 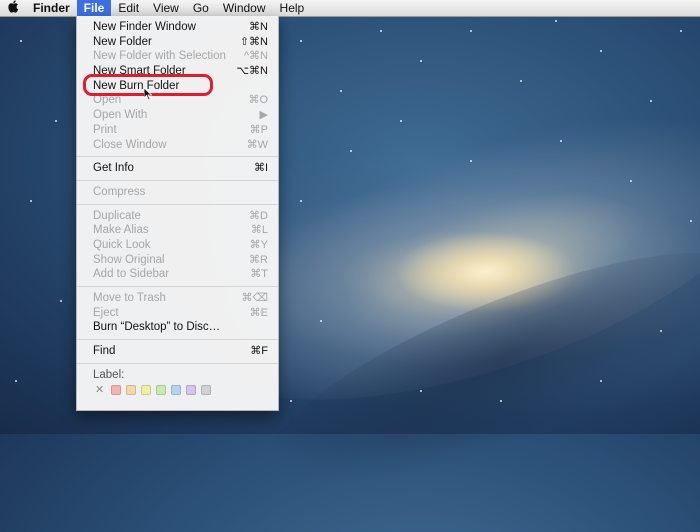 What do you see at coordinates (258, 259) in the screenshot?
I see `menu-item-shortcut: ⌘R` at bounding box center [258, 259].